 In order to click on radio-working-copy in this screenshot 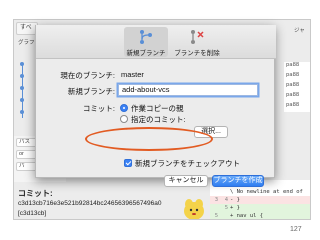, I will do `click(124, 108)`.